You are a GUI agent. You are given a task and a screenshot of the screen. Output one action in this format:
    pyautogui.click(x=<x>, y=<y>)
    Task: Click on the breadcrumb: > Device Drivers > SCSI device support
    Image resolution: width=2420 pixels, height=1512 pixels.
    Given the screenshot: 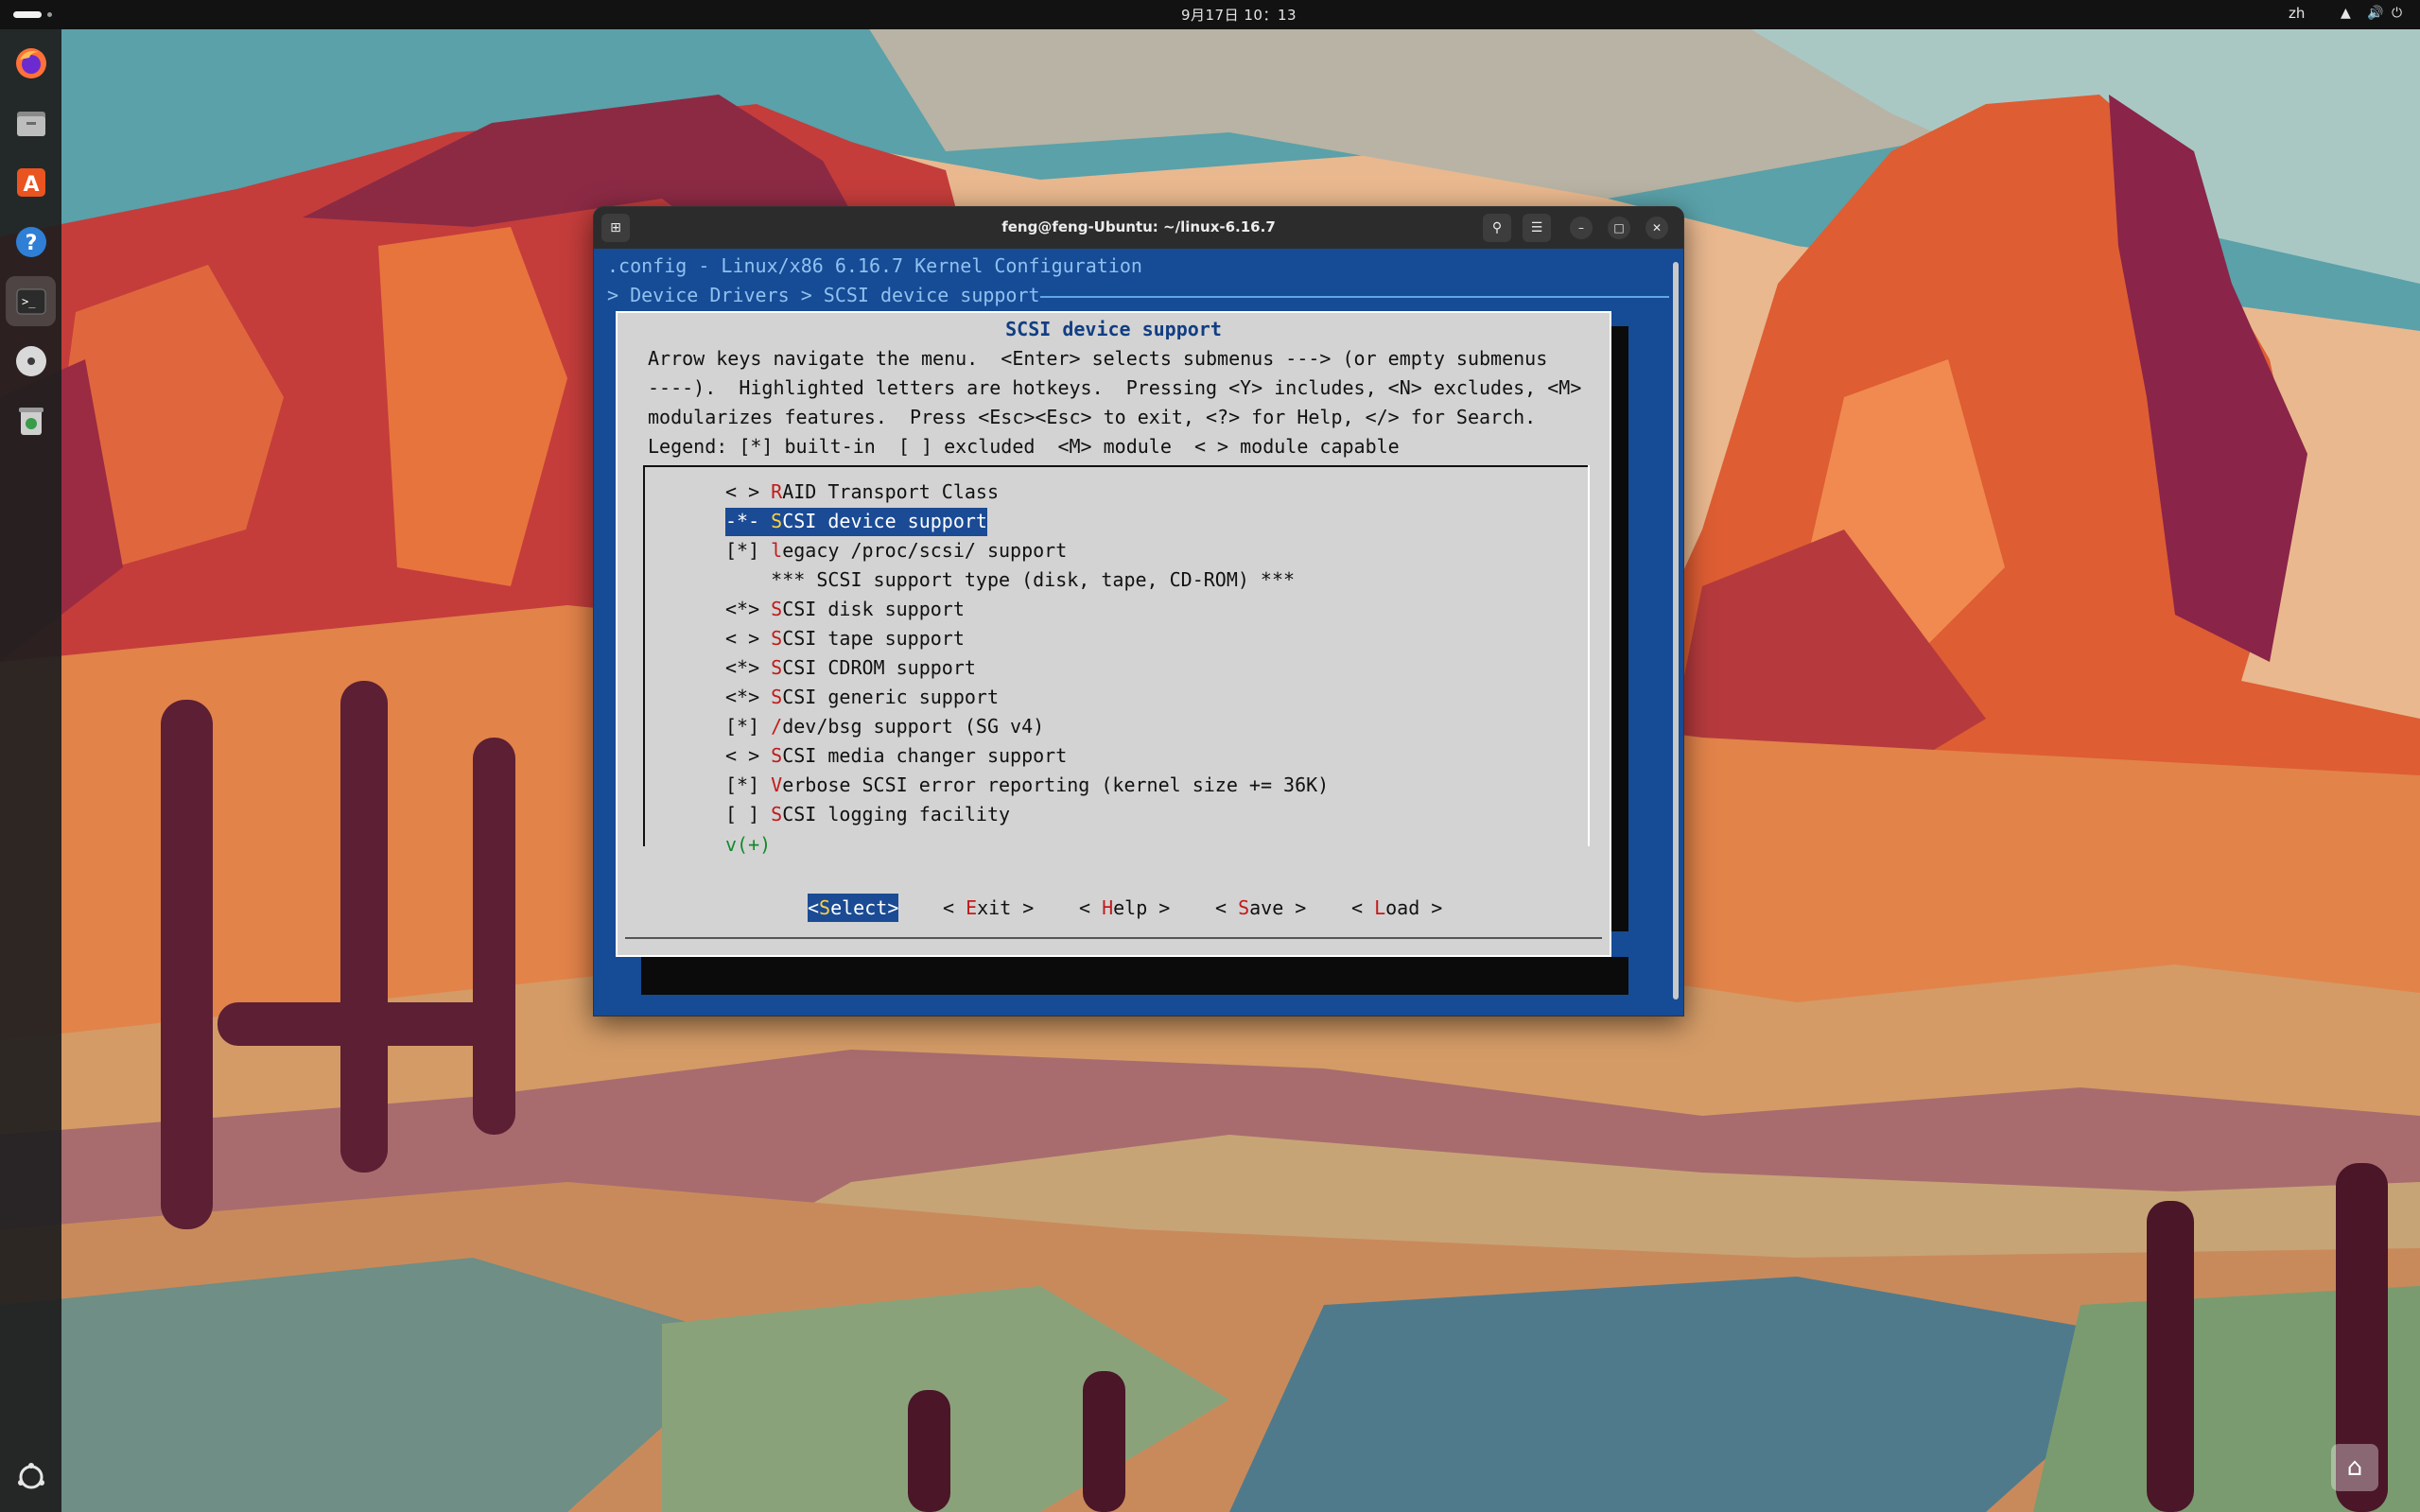 What is the action you would take?
    pyautogui.click(x=824, y=295)
    